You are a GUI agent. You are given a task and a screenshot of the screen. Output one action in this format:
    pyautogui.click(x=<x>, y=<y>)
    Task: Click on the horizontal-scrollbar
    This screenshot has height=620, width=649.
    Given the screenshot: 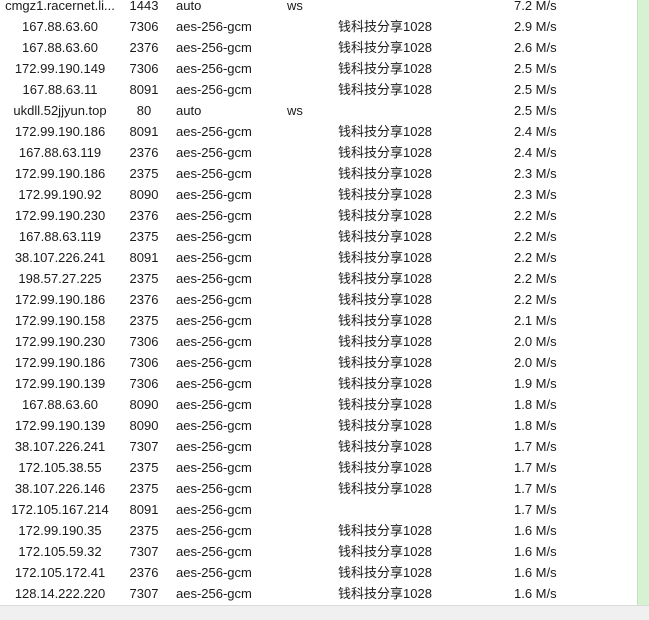 What is the action you would take?
    pyautogui.click(x=324, y=612)
    